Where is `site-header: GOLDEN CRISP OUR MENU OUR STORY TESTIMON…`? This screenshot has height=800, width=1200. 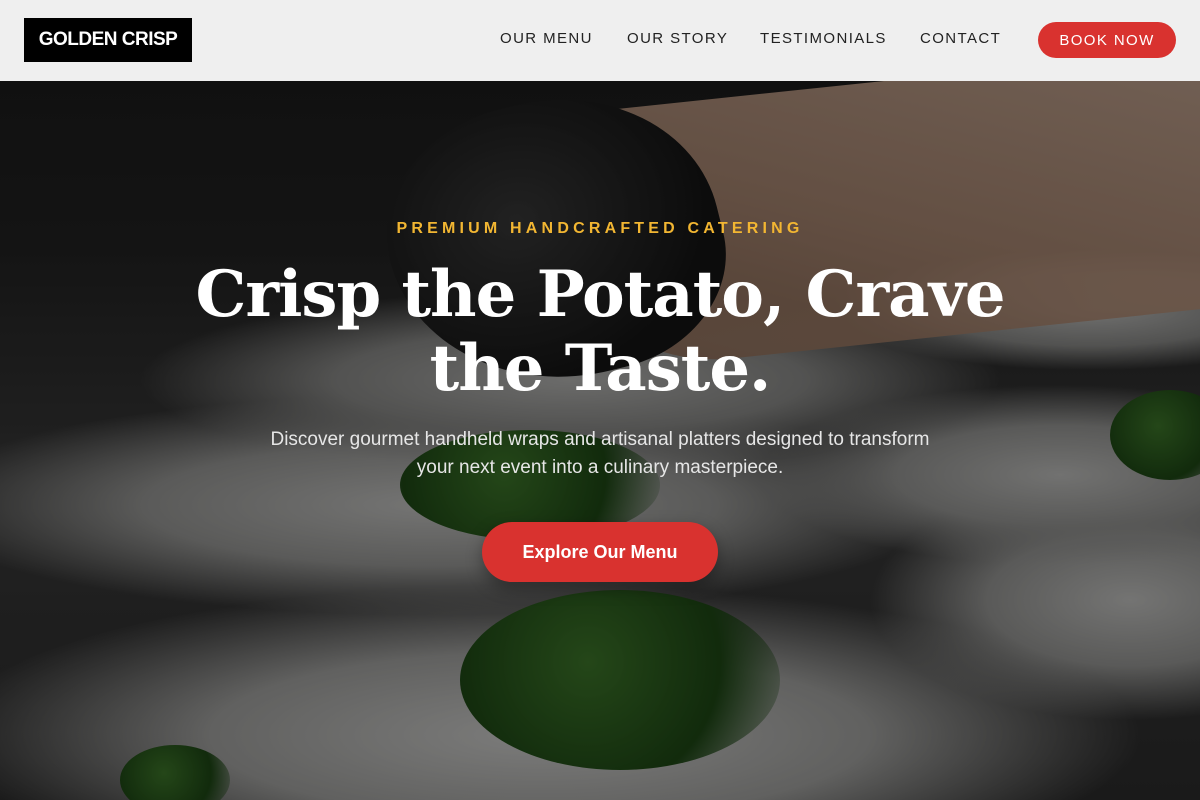
site-header: GOLDEN CRISP OUR MENU OUR STORY TESTIMON… is located at coordinates (600, 40).